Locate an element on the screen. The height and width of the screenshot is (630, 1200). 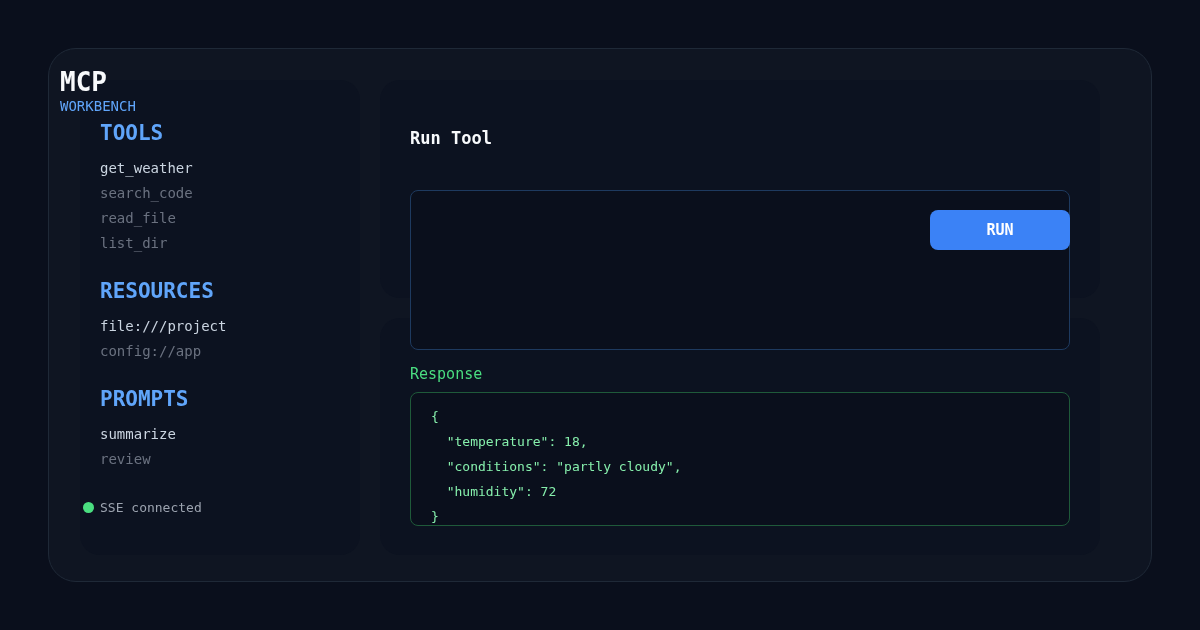
status-text: SSE connected is located at coordinates (151, 507).